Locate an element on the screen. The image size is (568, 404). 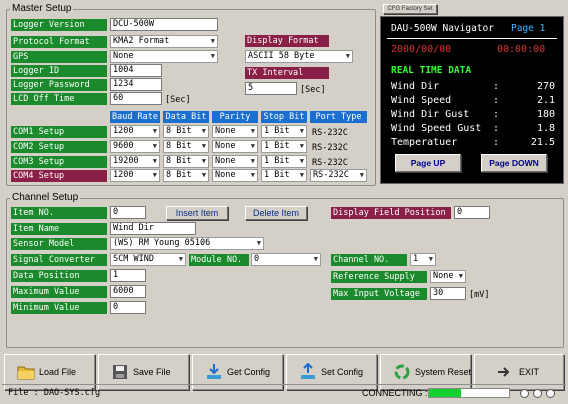
page-down-button: Page DOWN is located at coordinates (514, 163).